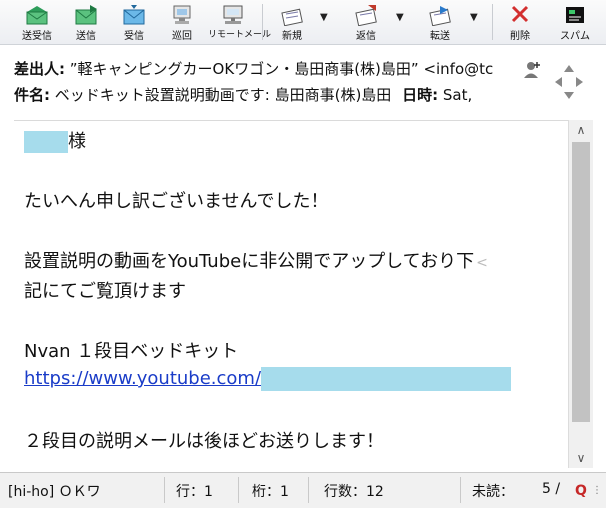  What do you see at coordinates (324, 17) in the screenshot?
I see `new-dropdown-icon: ▼` at bounding box center [324, 17].